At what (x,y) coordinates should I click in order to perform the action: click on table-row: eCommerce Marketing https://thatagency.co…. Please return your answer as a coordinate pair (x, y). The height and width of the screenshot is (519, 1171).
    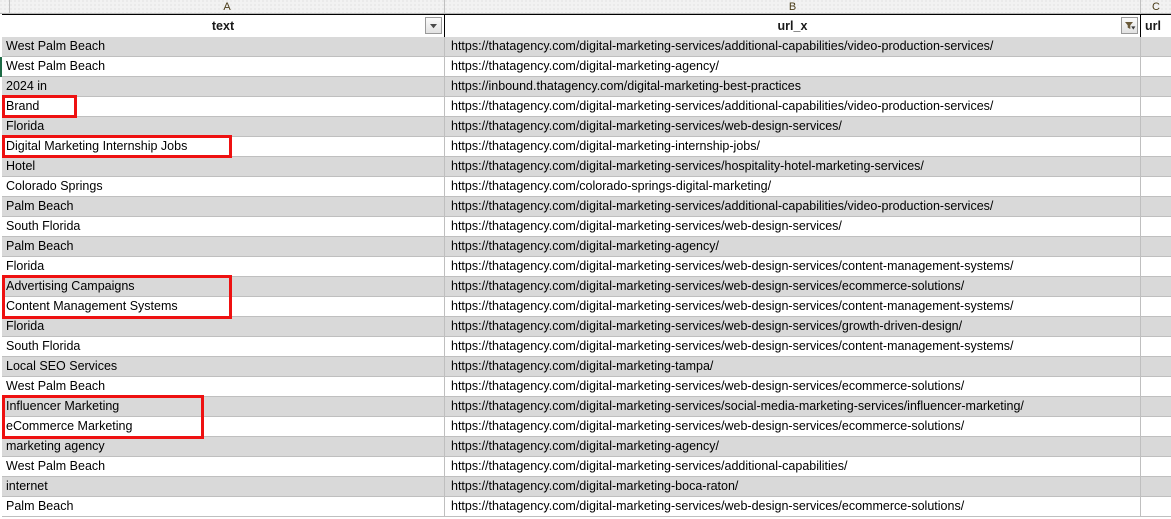
    Looking at the image, I should click on (585, 427).